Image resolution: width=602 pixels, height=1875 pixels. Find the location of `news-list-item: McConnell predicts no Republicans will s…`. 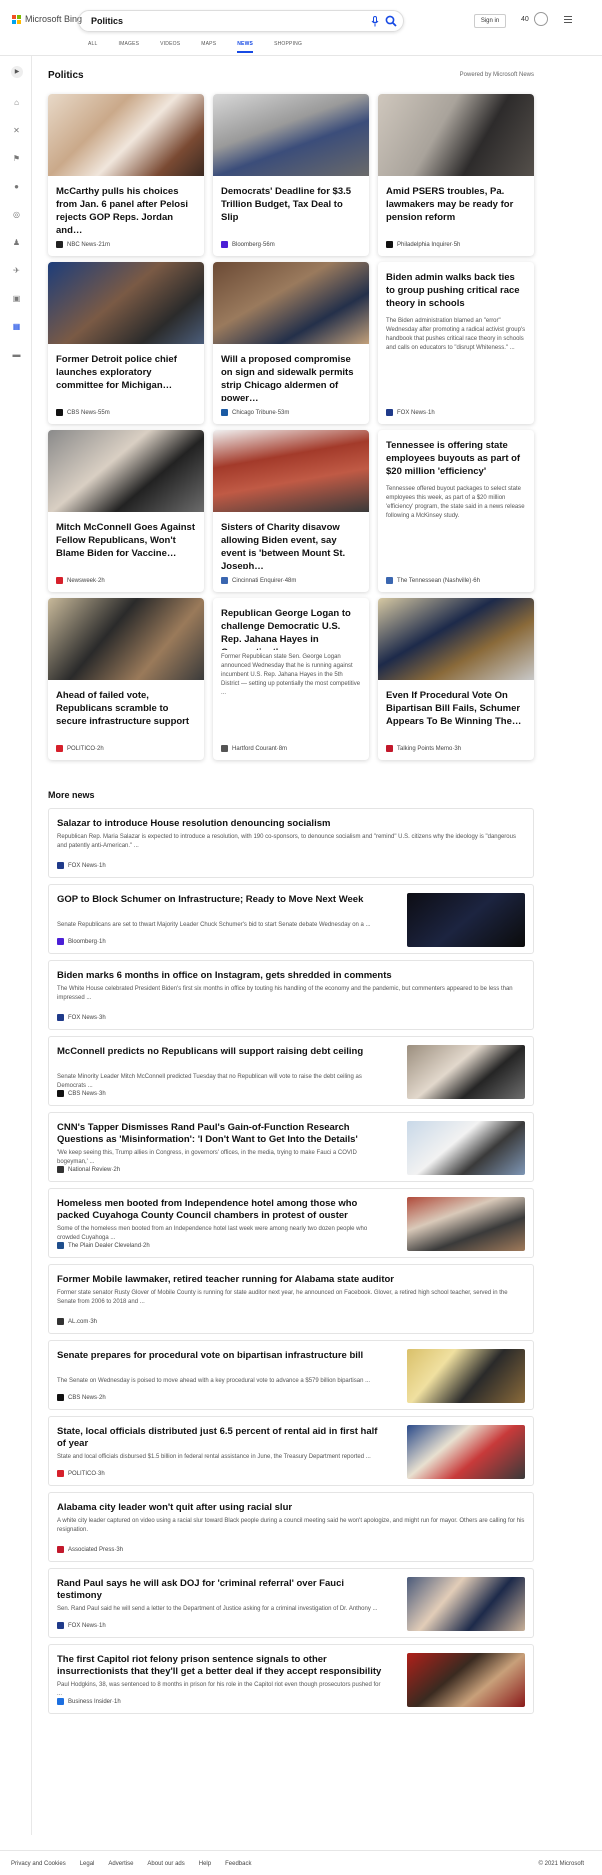

news-list-item: McConnell predicts no Republicans will s… is located at coordinates (291, 1071).